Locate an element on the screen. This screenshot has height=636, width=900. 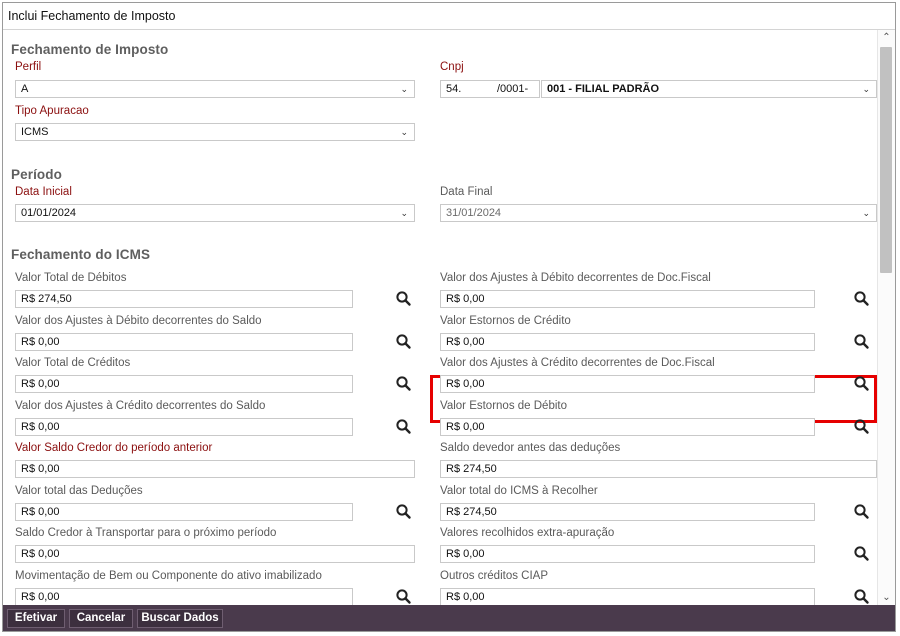
cnpj-input: 54. /0001- is located at coordinates (490, 89).